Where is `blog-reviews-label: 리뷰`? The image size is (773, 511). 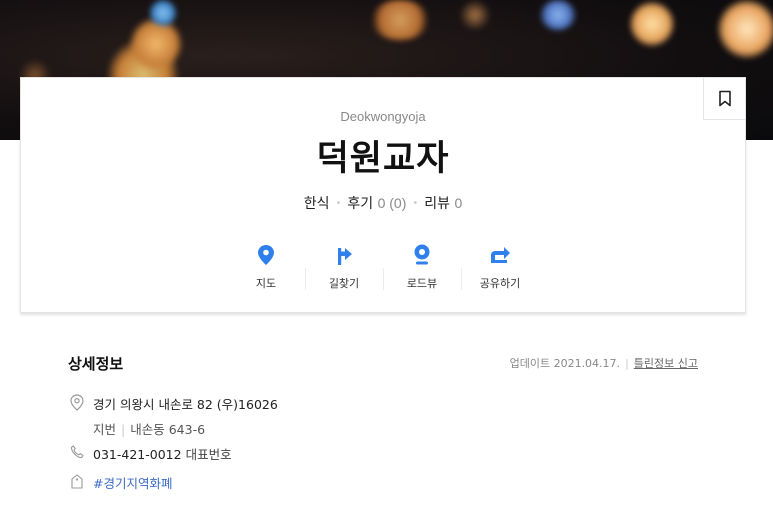 blog-reviews-label: 리뷰 is located at coordinates (437, 204).